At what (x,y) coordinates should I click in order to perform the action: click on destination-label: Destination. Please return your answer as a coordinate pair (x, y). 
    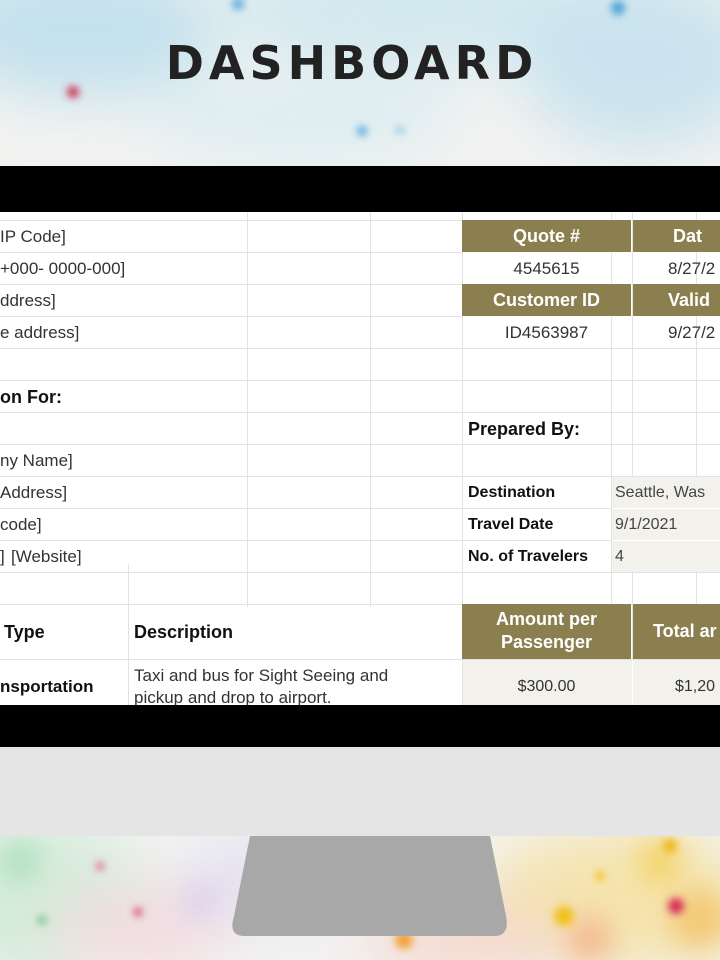
    Looking at the image, I should click on (512, 492).